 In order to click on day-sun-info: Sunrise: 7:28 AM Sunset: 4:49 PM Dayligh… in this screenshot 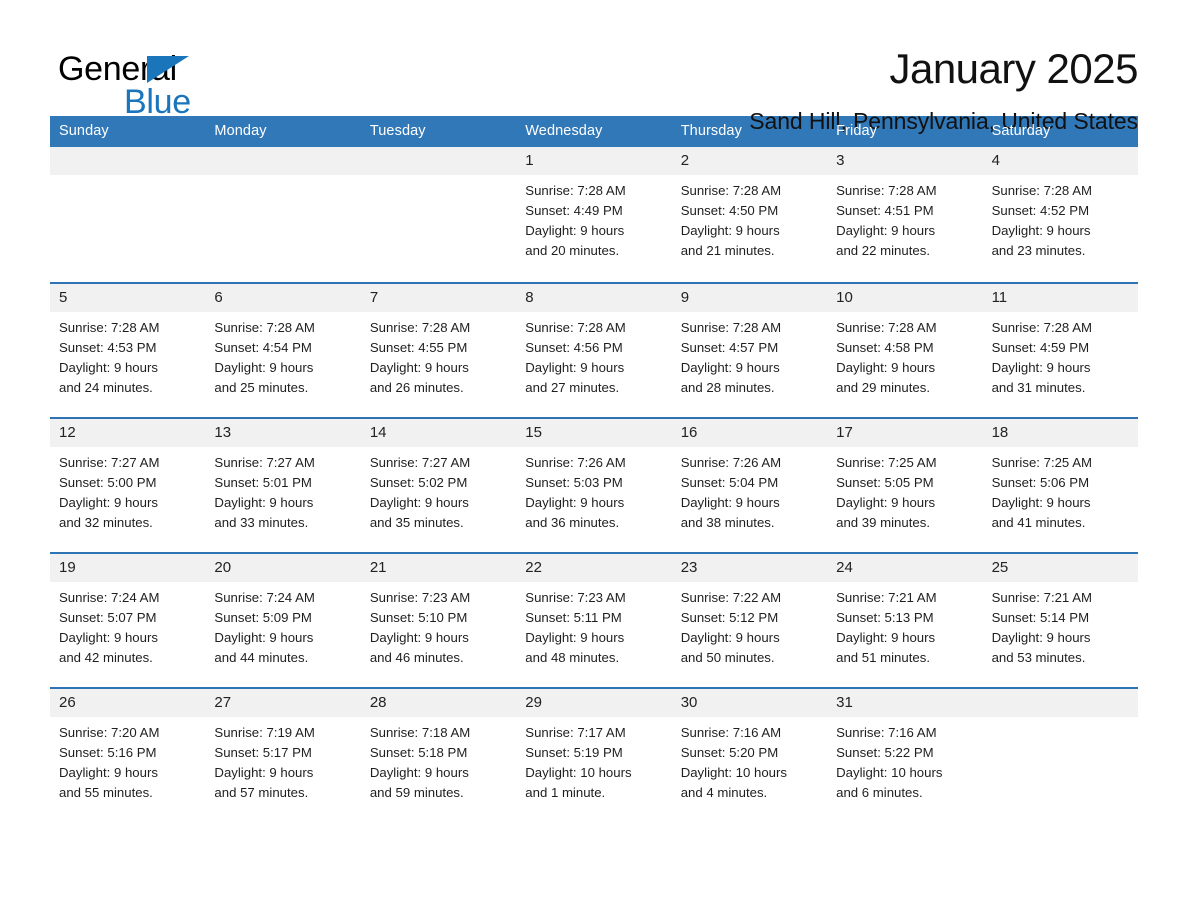, I will do `click(575, 220)`.